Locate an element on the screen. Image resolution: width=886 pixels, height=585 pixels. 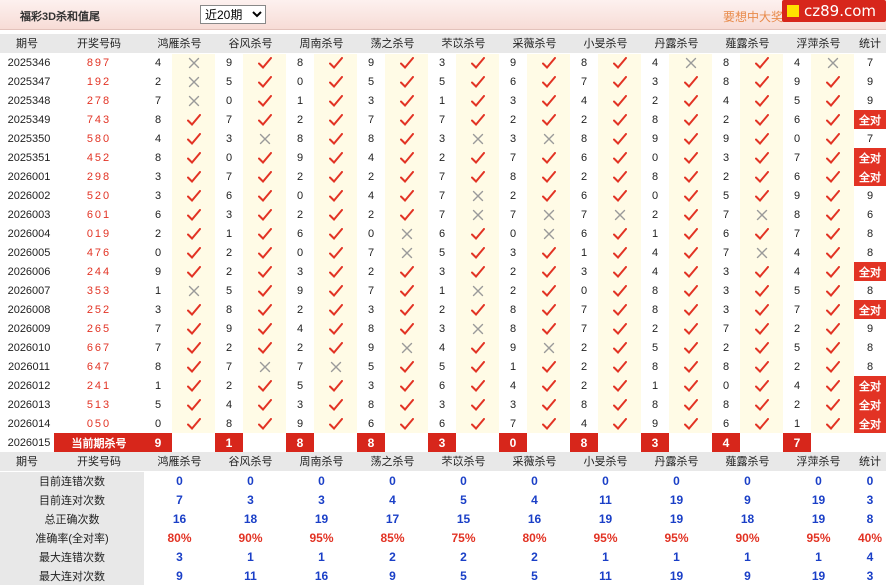
logo-text: cz89.com is located at coordinates (840, 11).